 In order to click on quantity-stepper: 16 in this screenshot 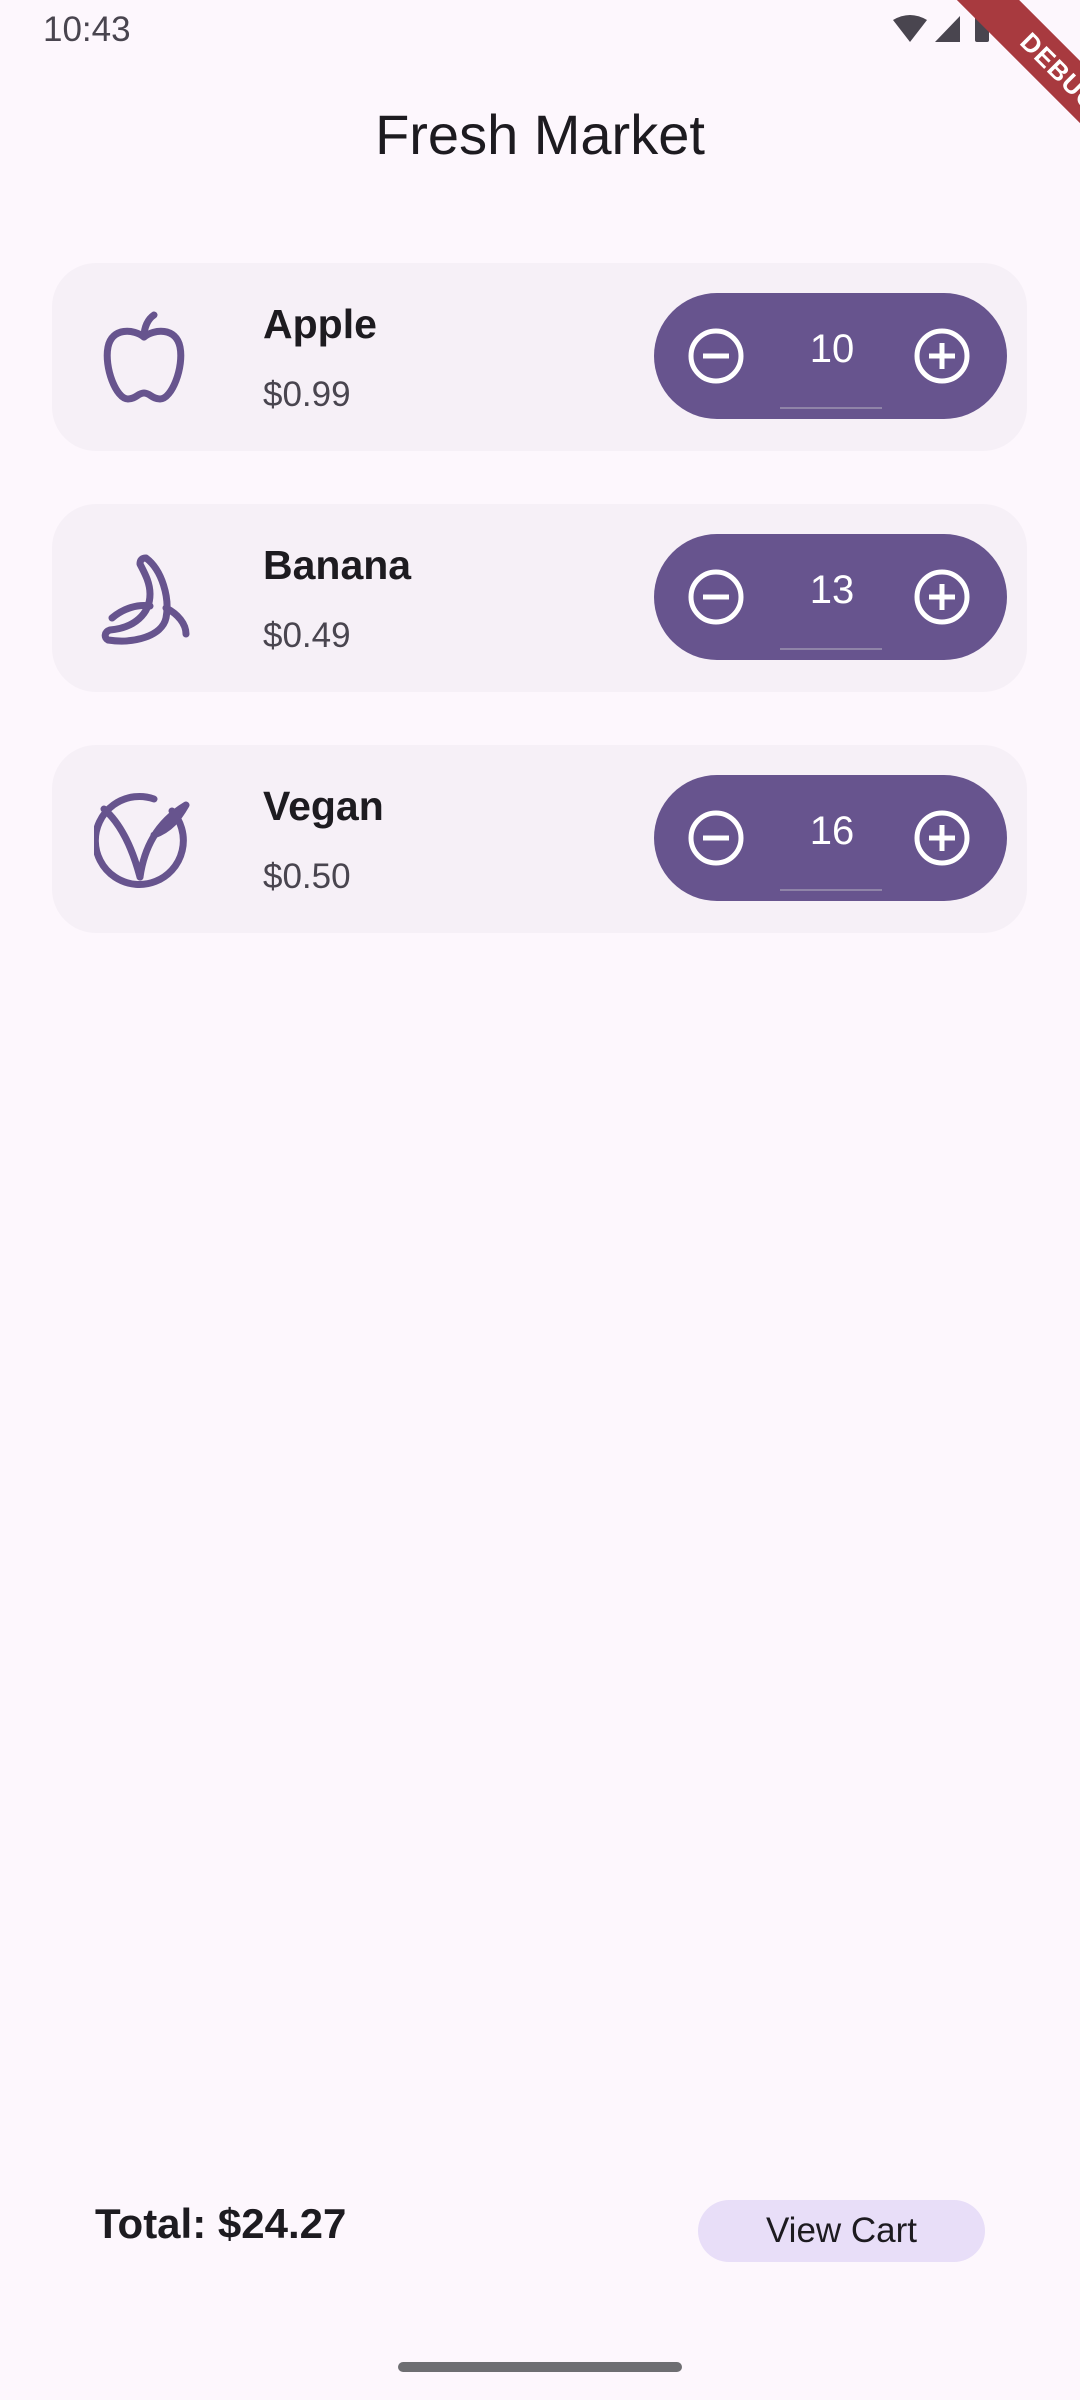, I will do `click(830, 838)`.